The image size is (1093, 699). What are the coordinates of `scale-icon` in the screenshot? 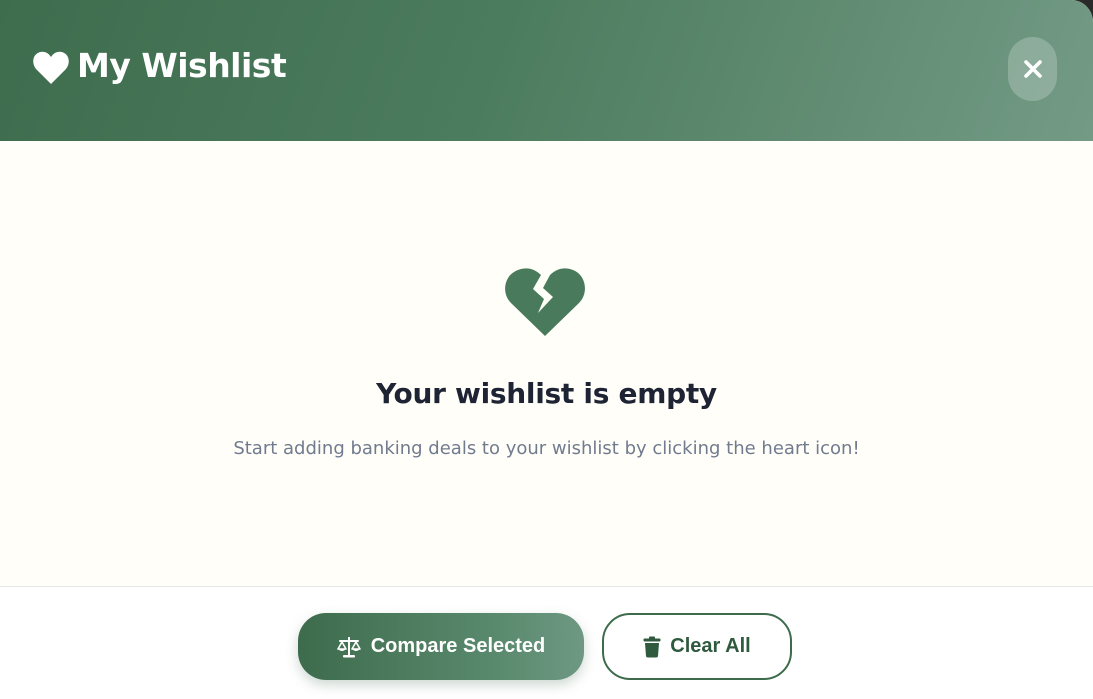 It's located at (348, 647).